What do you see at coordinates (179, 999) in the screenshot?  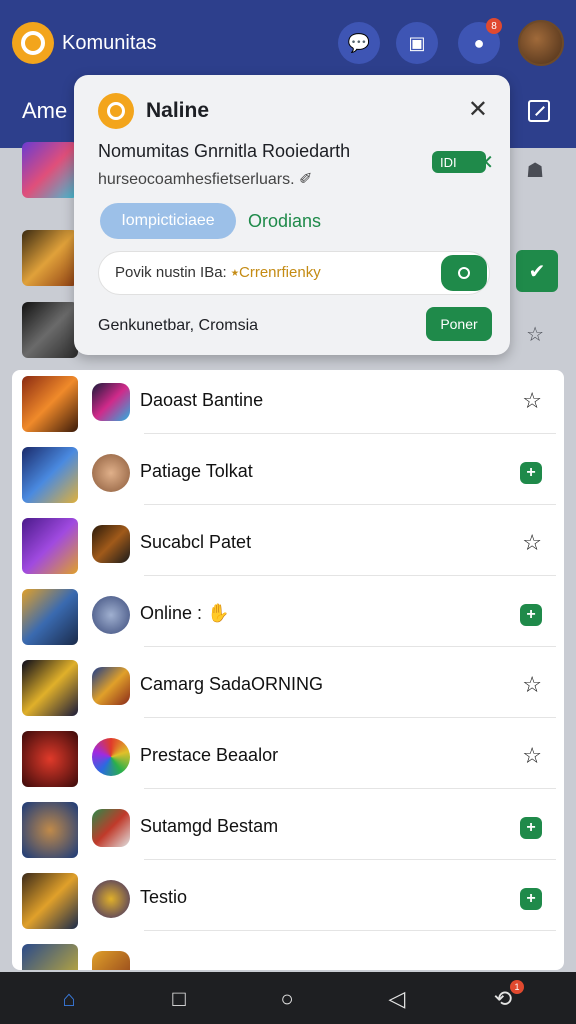 I see `recent-apps-icon: □` at bounding box center [179, 999].